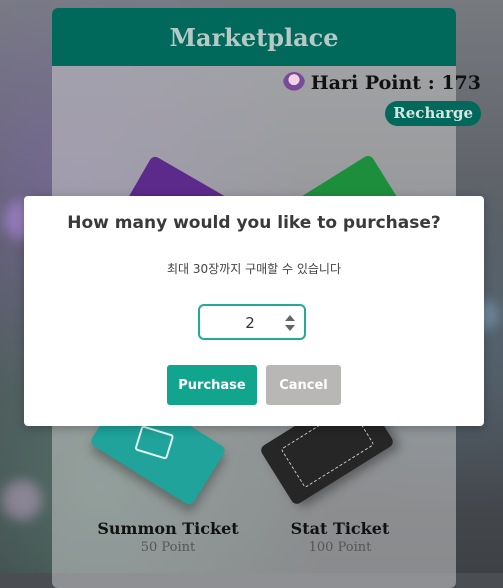 This screenshot has width=503, height=588. Describe the element at coordinates (254, 269) in the screenshot. I see `dialog-subtitle: 최대 30장까지 구매할 수 있습니다` at that location.